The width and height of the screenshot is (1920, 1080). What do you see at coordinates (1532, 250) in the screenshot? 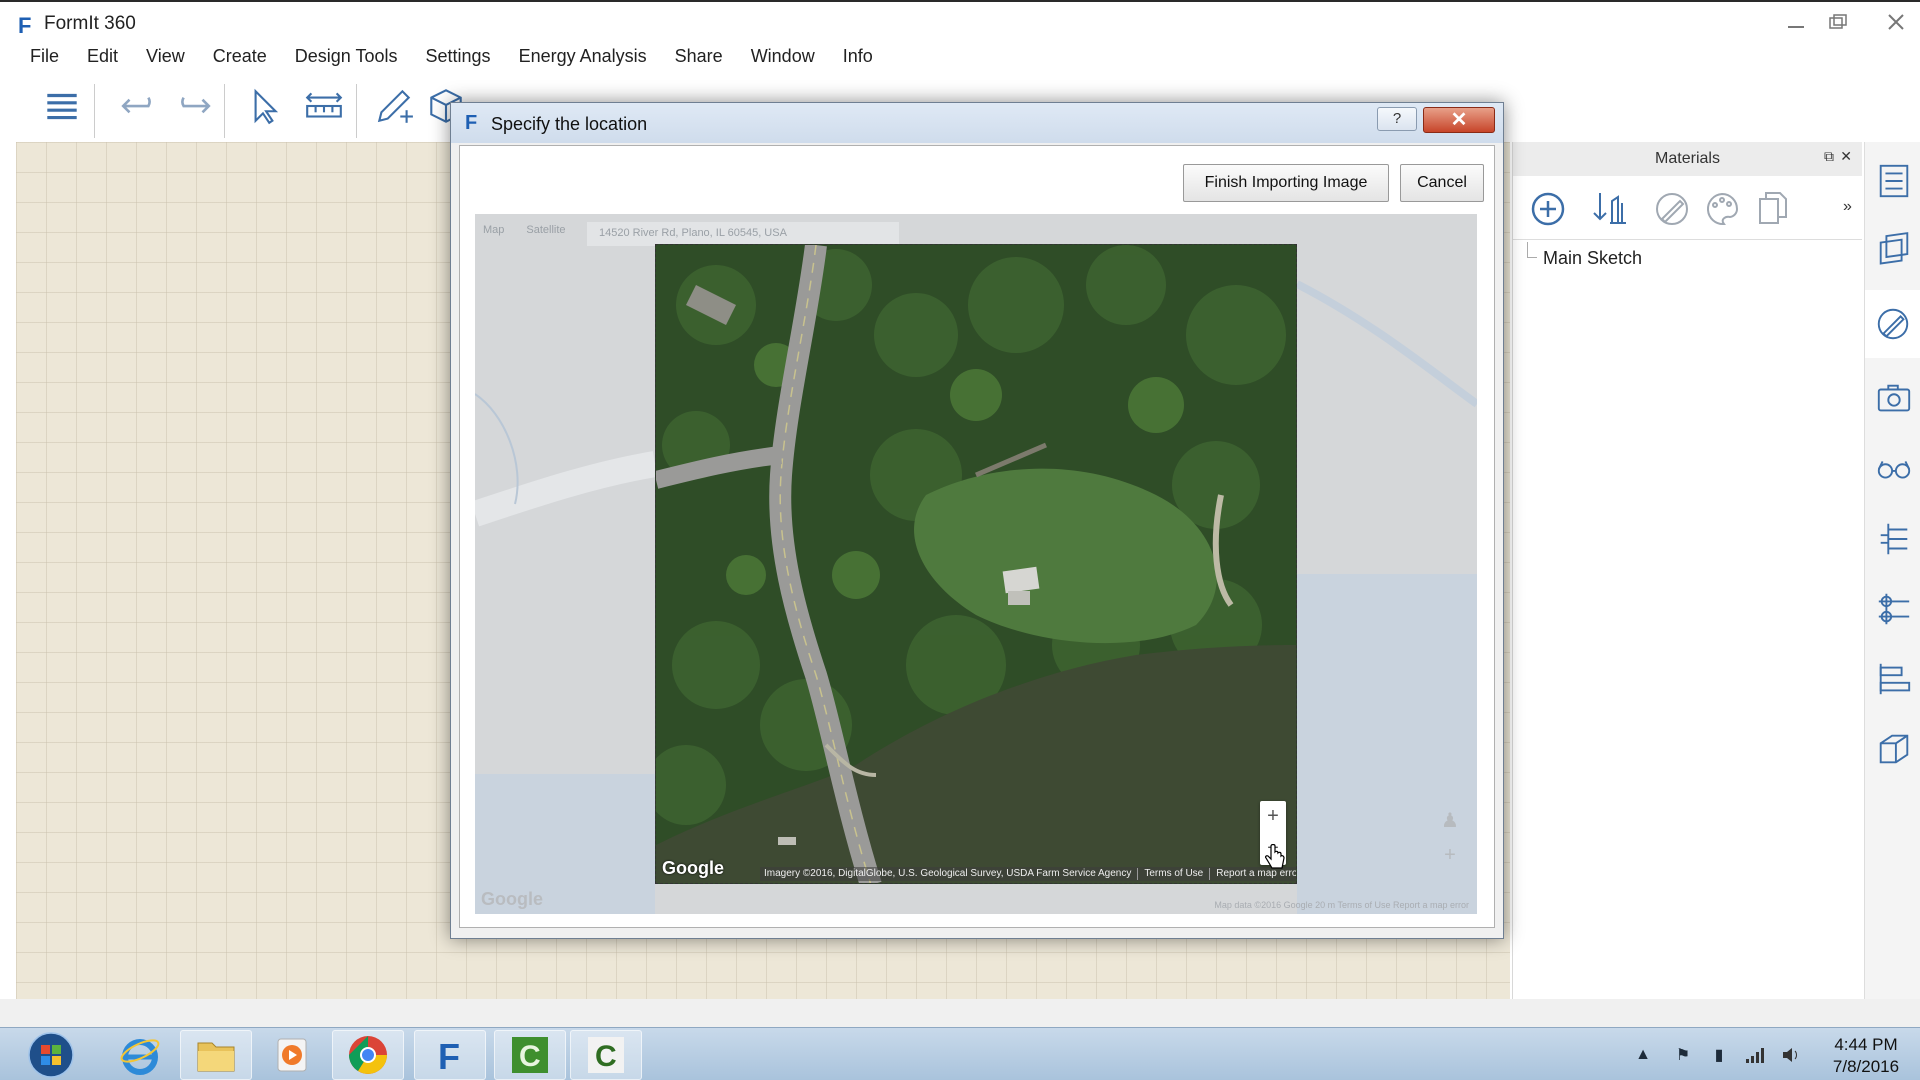
I see `tree-connector` at bounding box center [1532, 250].